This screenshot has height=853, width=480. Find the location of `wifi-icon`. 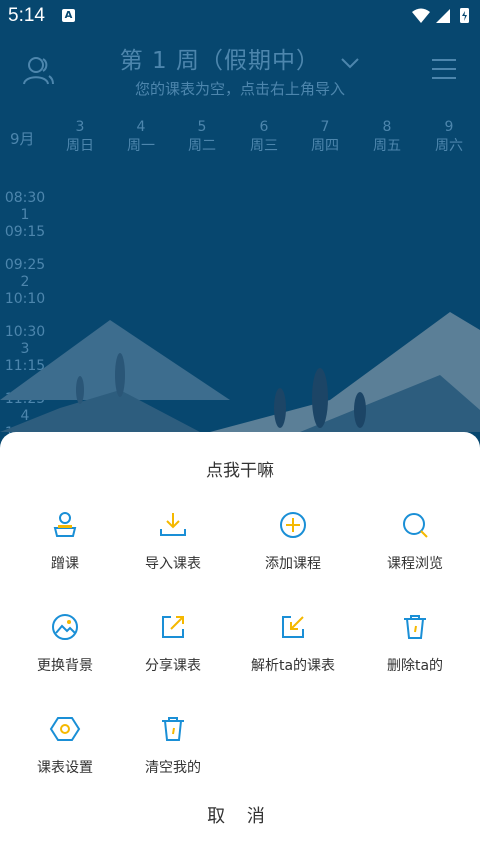

wifi-icon is located at coordinates (421, 15).